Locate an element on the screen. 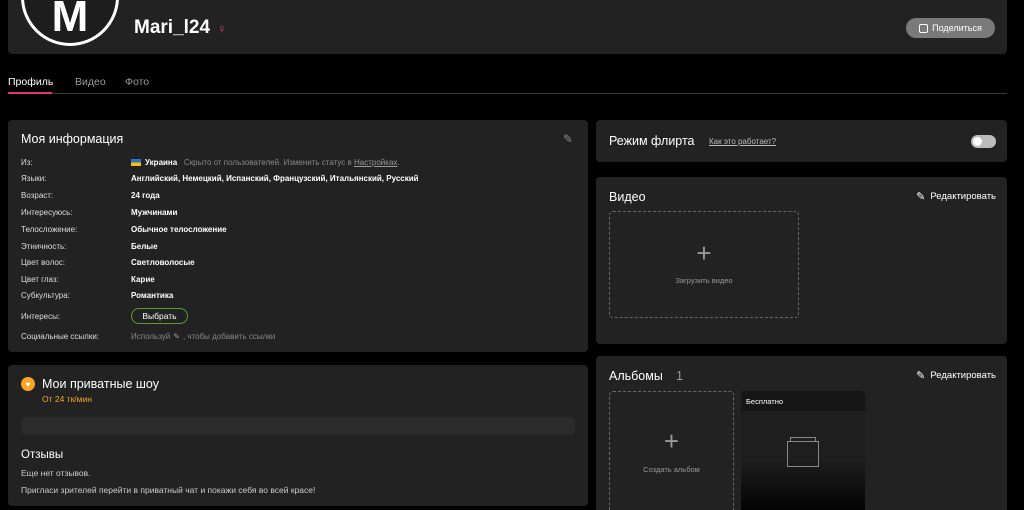 Image resolution: width=1024 pixels, height=510 pixels. album-card-header: Бесплатно is located at coordinates (803, 401).